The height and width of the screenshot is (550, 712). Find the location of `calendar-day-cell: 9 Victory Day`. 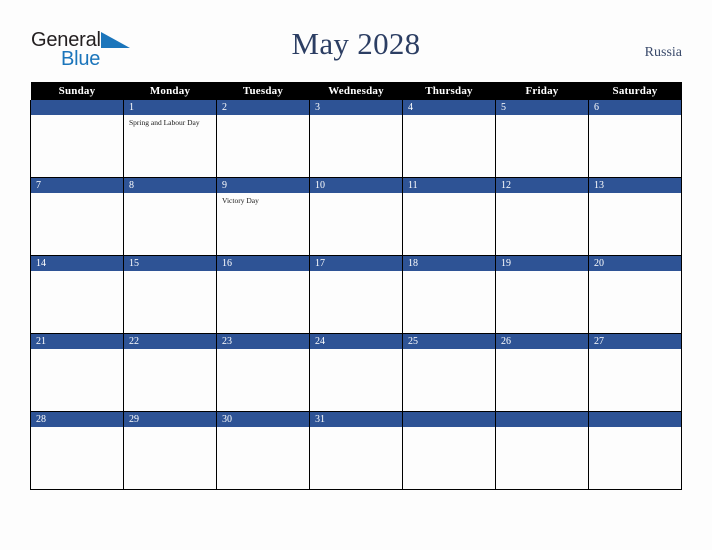

calendar-day-cell: 9 Victory Day is located at coordinates (263, 216).